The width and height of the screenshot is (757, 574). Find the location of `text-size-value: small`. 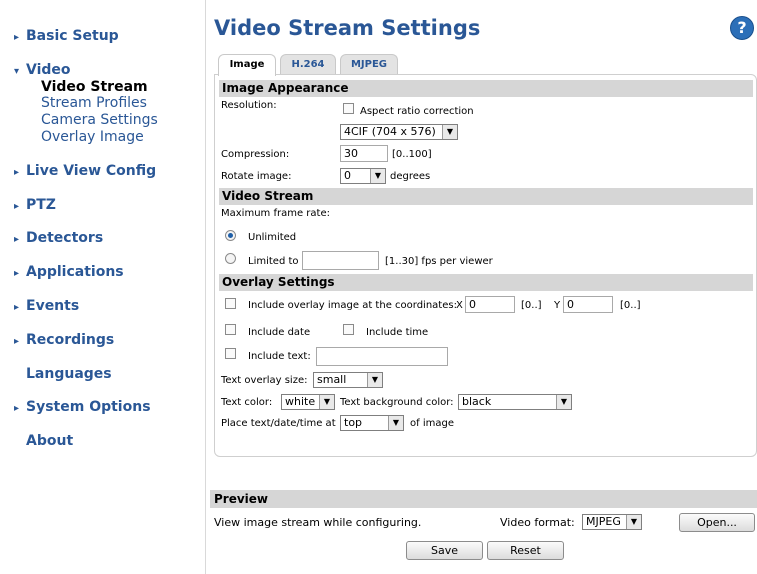

text-size-value: small is located at coordinates (332, 379).